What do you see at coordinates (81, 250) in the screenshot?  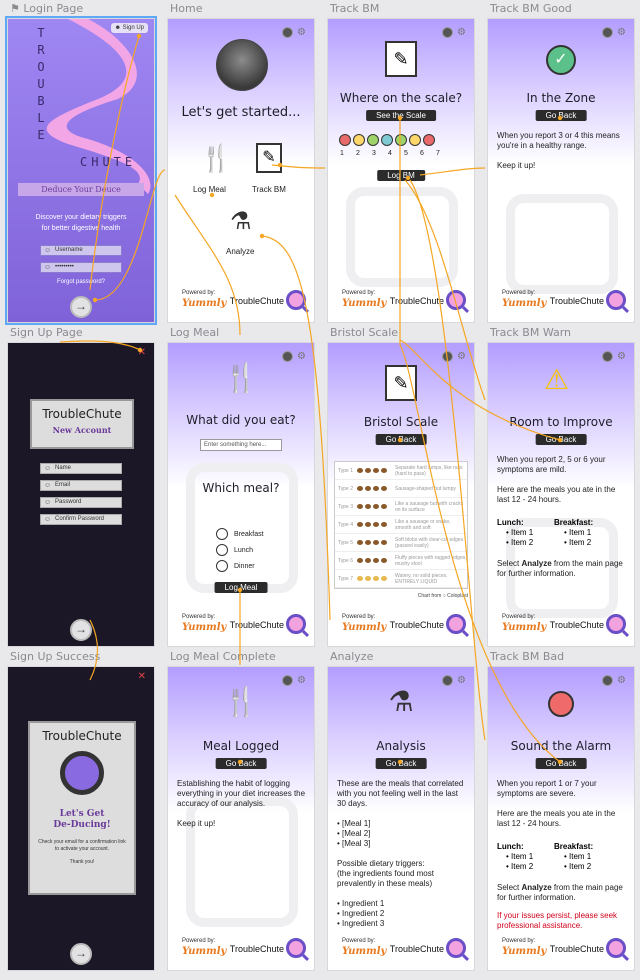 I see `username-input: Username` at bounding box center [81, 250].